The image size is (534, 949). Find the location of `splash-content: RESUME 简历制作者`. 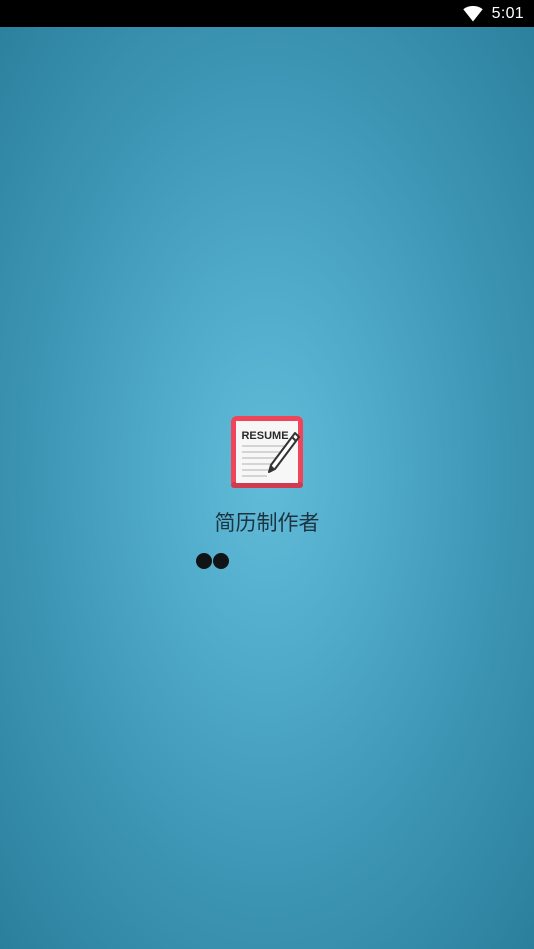

splash-content: RESUME 简历制作者 is located at coordinates (267, 476).